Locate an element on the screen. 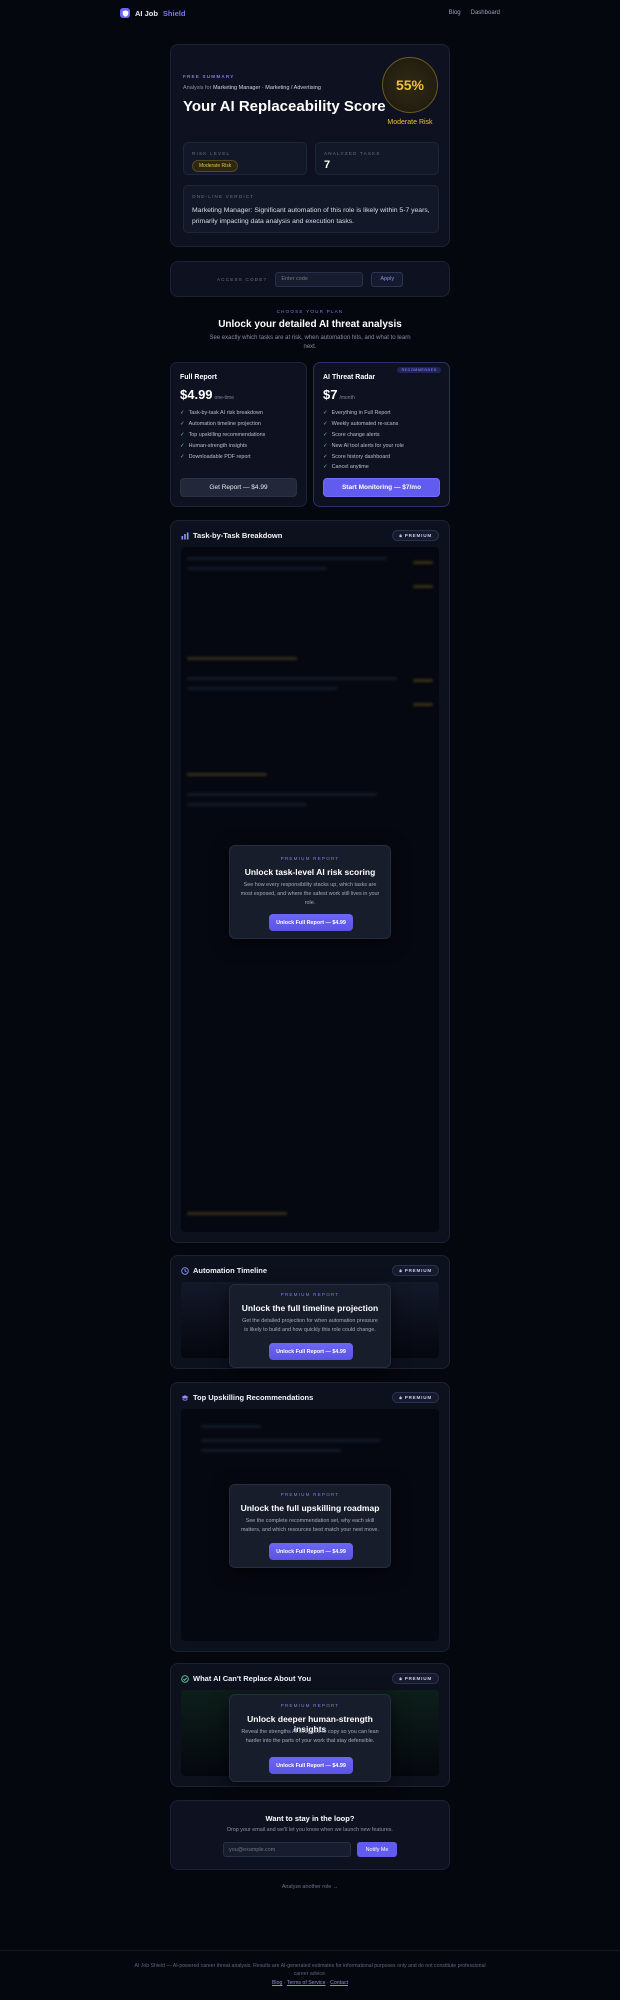 The image size is (620, 2000). section-header: Top Upskilling Recommendations is located at coordinates (247, 1397).